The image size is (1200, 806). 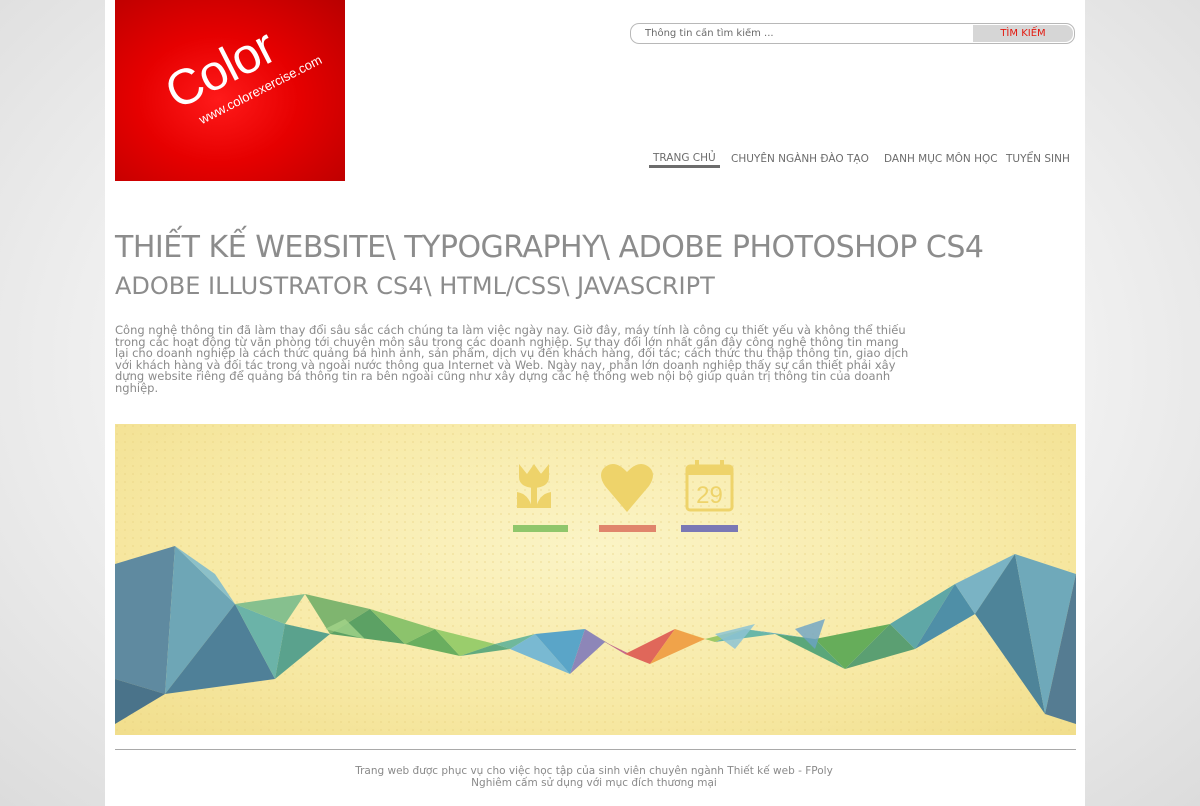 I want to click on nav-item-label: CHUYÊN NGÀNH ĐÀO TẠO, so click(x=800, y=159).